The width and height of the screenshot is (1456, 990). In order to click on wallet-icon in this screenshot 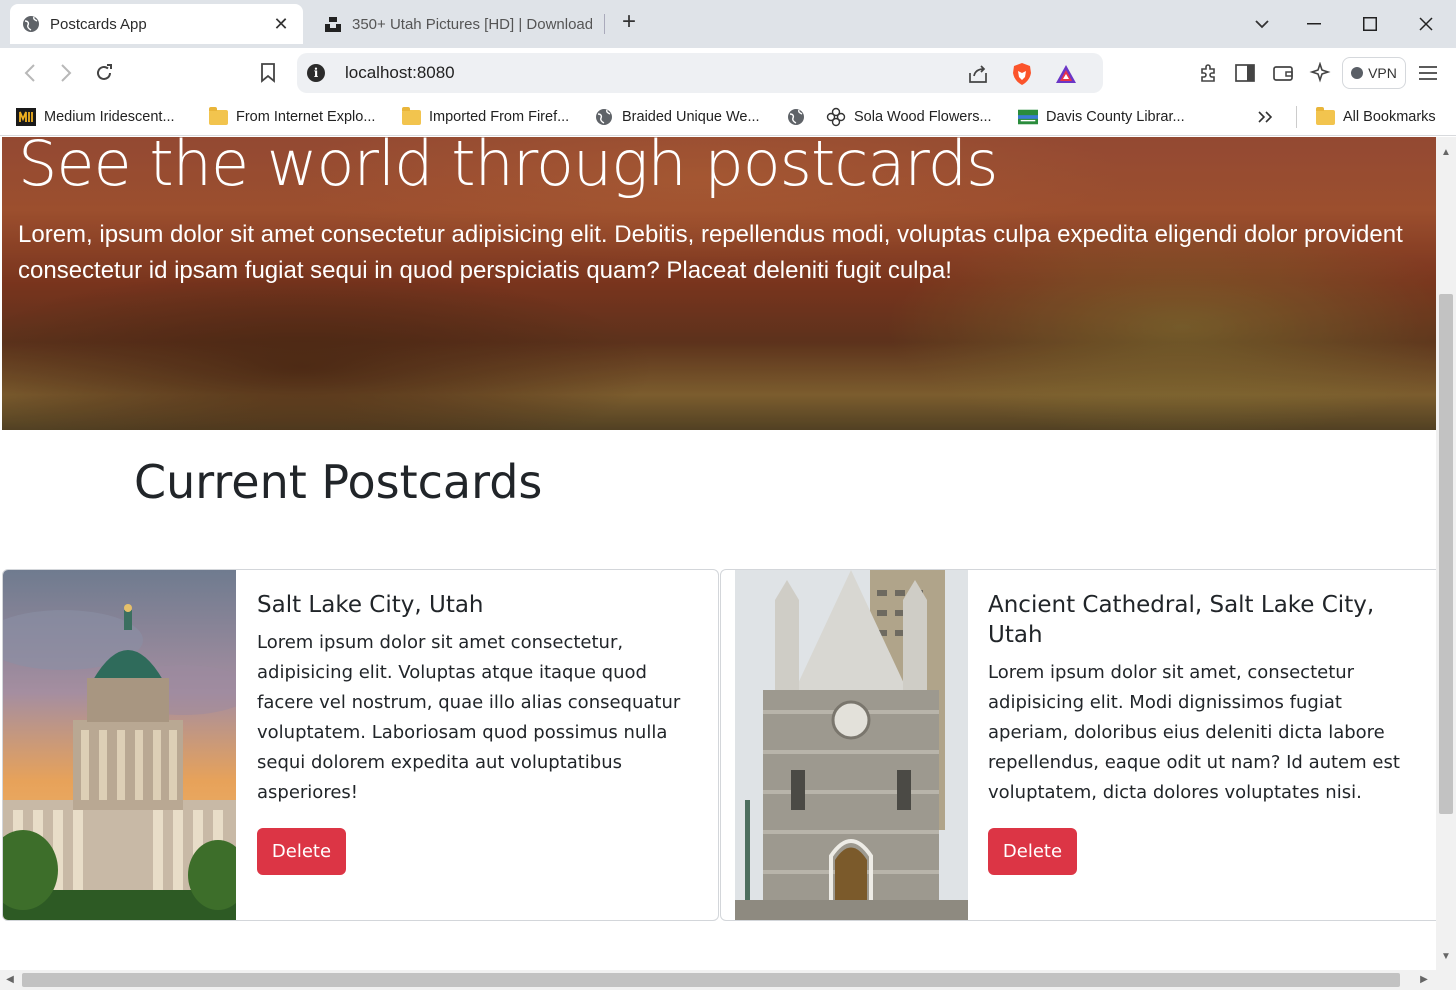, I will do `click(1283, 73)`.